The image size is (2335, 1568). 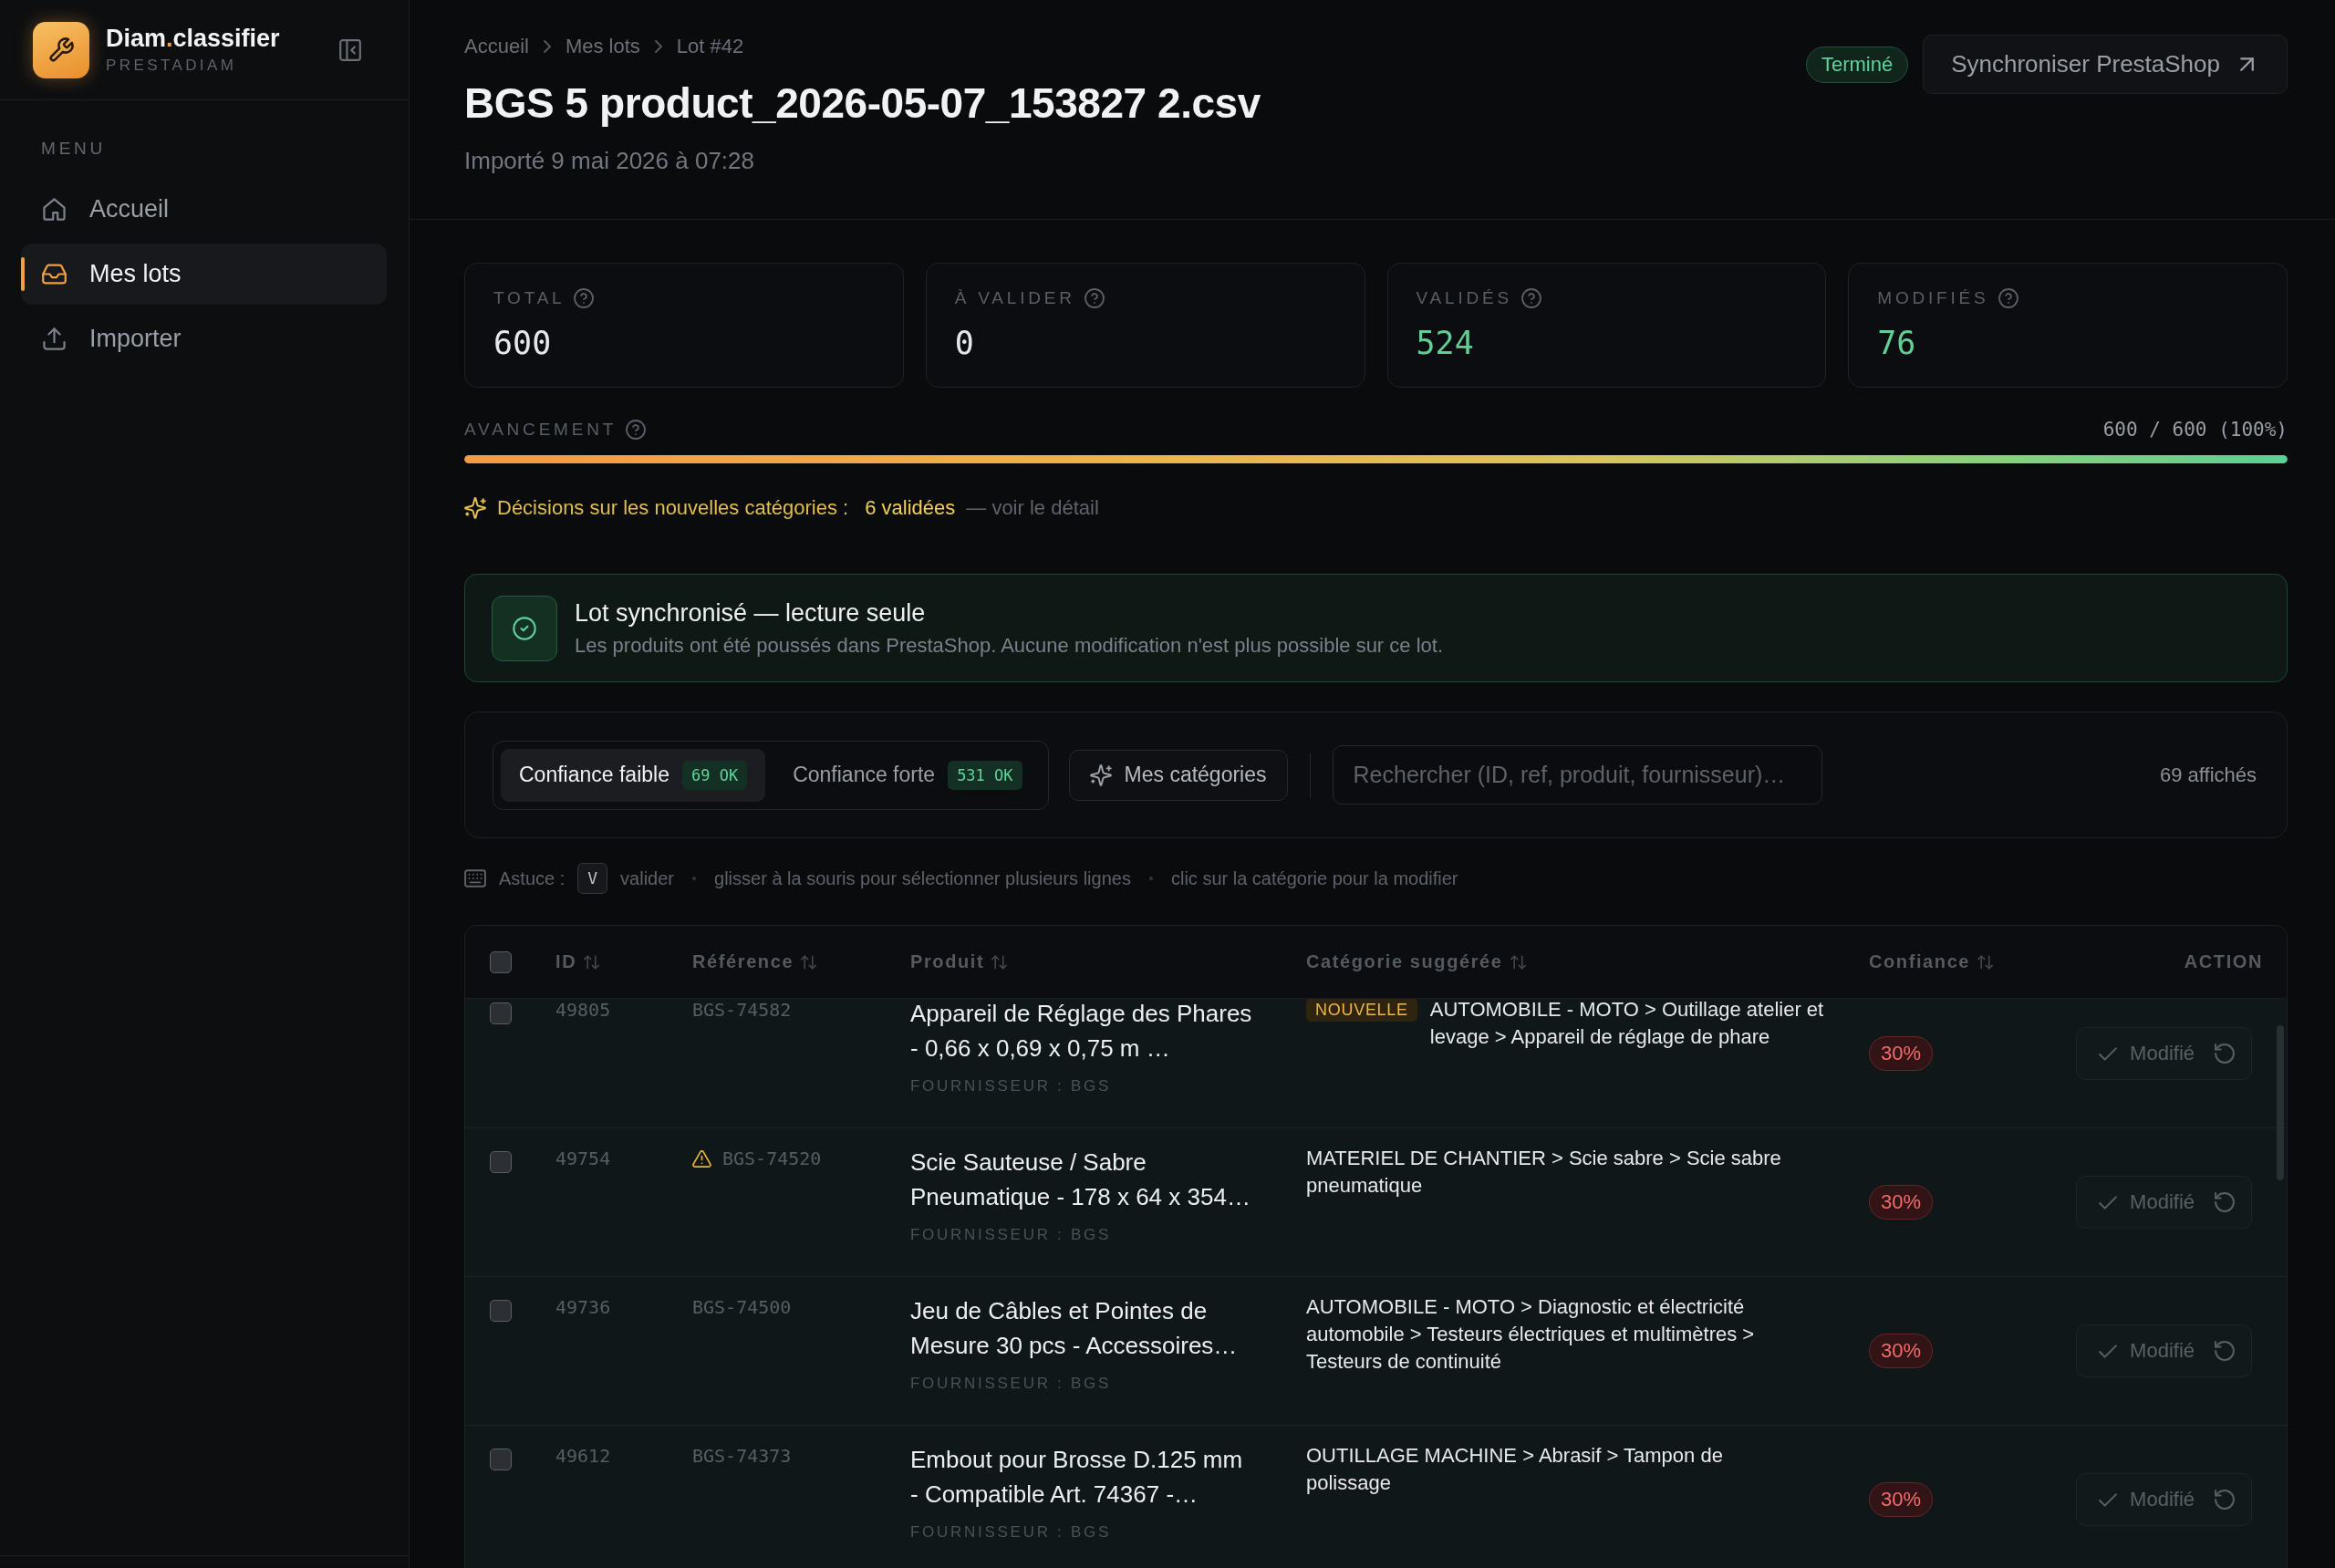 What do you see at coordinates (475, 879) in the screenshot?
I see `keyboard-icon` at bounding box center [475, 879].